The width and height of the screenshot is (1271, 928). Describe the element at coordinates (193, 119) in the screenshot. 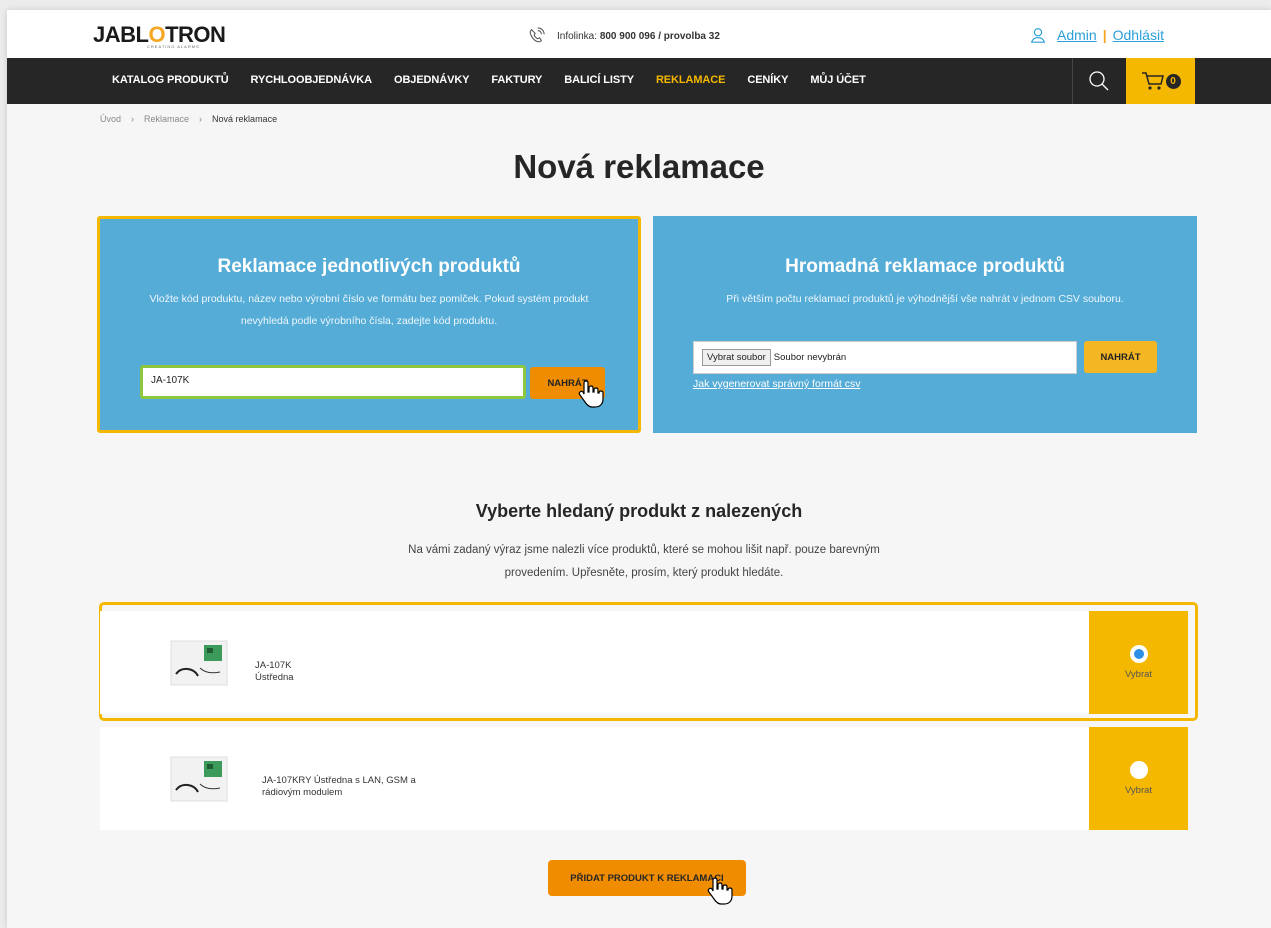

I see `breadcrumb: Úvod › Reklamace › Nová reklamace` at that location.